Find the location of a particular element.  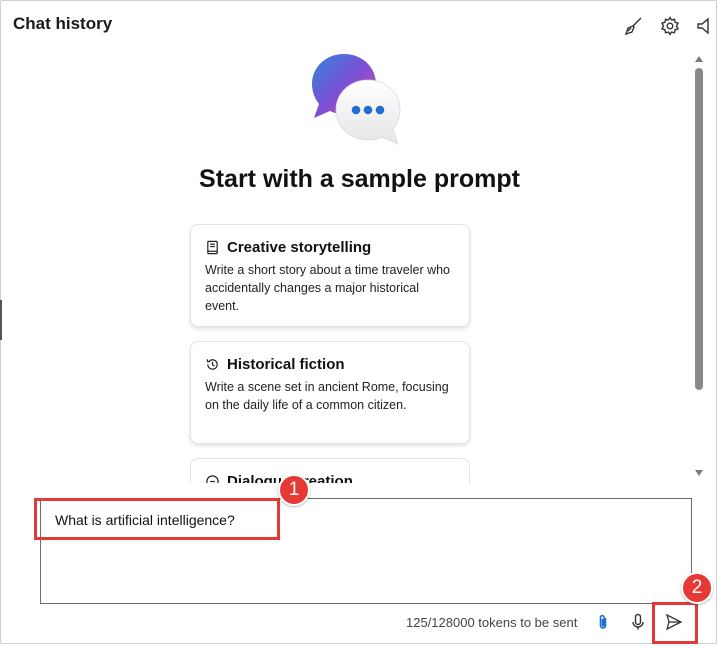

gear-icon is located at coordinates (670, 26).